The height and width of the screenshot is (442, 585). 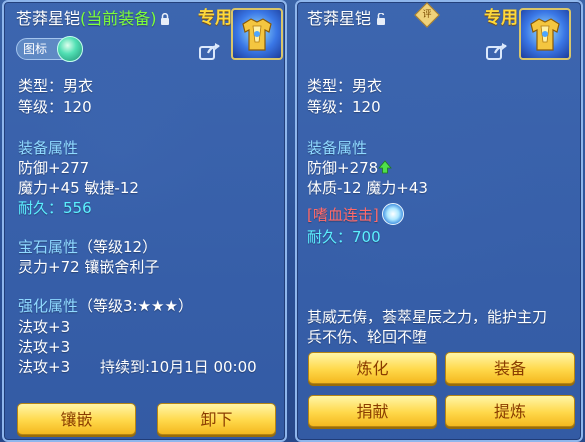 What do you see at coordinates (44, 327) in the screenshot?
I see `enhance-stat-1: 法攻+3` at bounding box center [44, 327].